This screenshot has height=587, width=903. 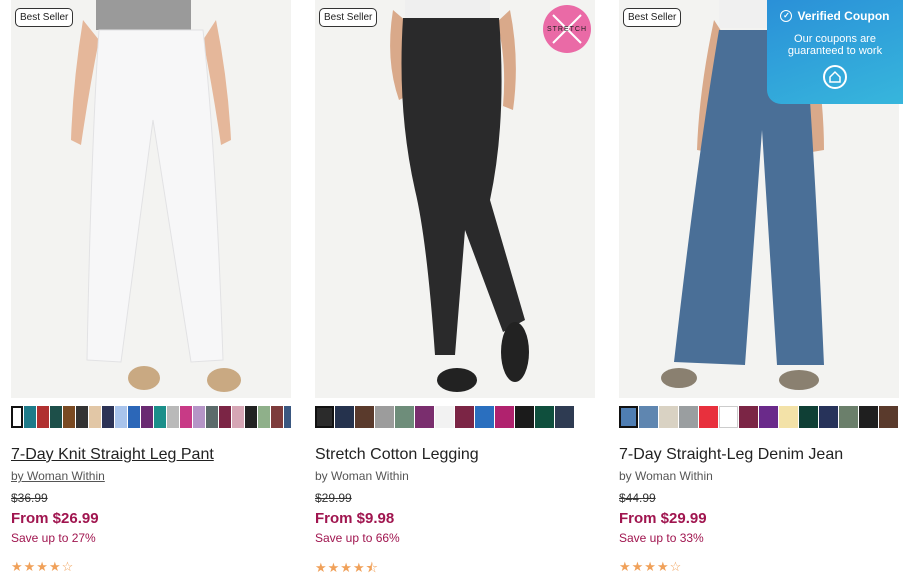 I want to click on sale-price: From $9.98, so click(x=355, y=518).